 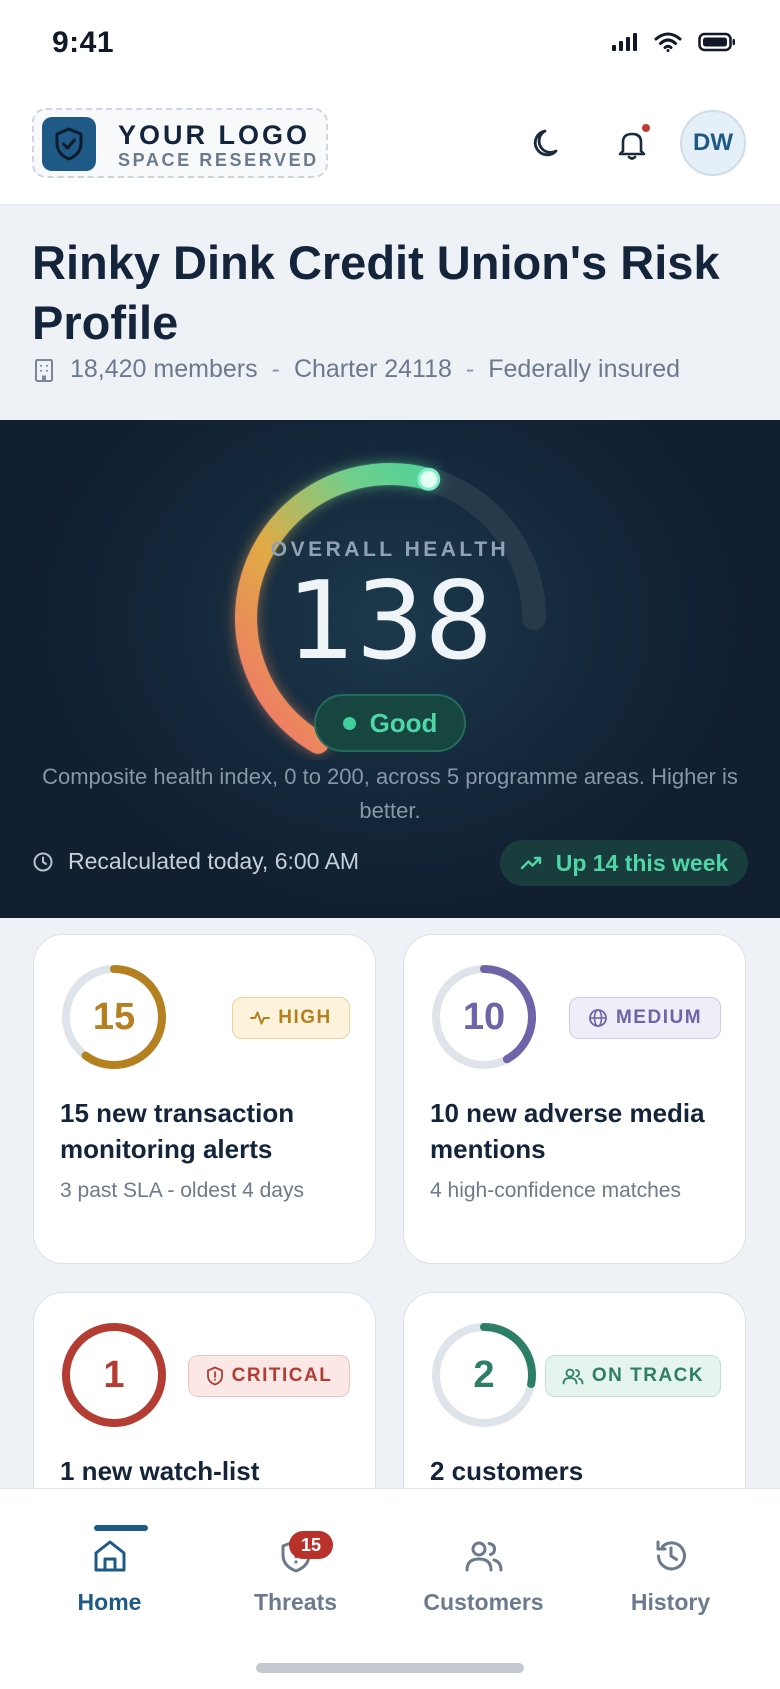 What do you see at coordinates (109, 1556) in the screenshot?
I see `home-icon` at bounding box center [109, 1556].